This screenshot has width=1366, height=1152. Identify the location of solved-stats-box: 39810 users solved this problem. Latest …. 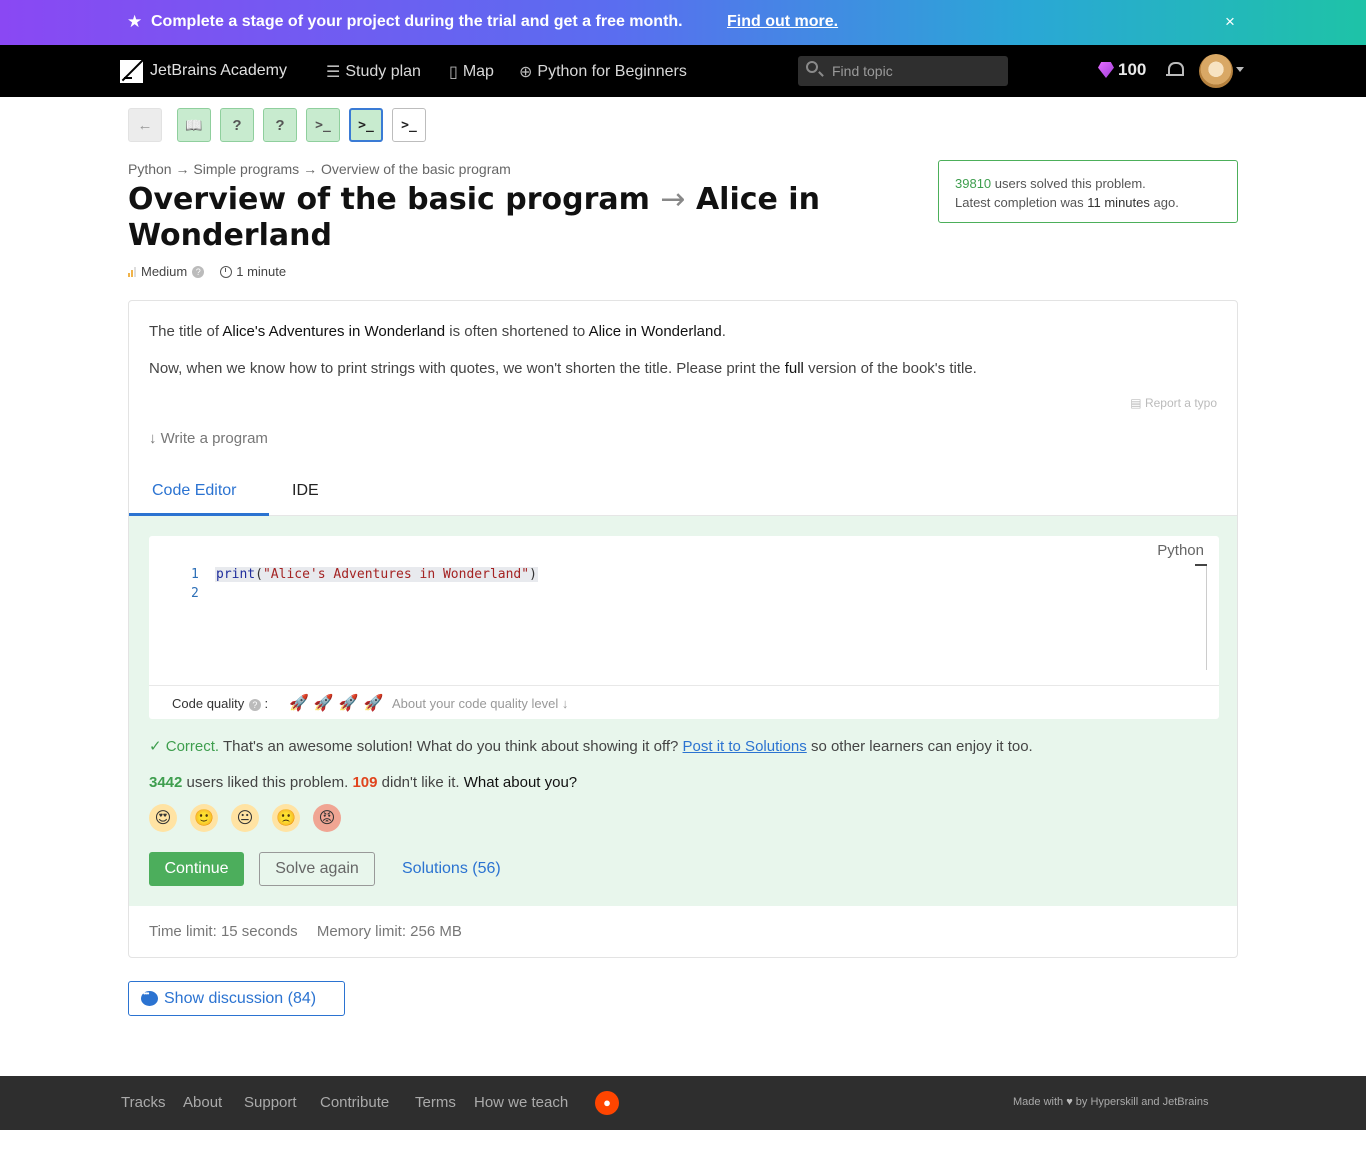
(1088, 191).